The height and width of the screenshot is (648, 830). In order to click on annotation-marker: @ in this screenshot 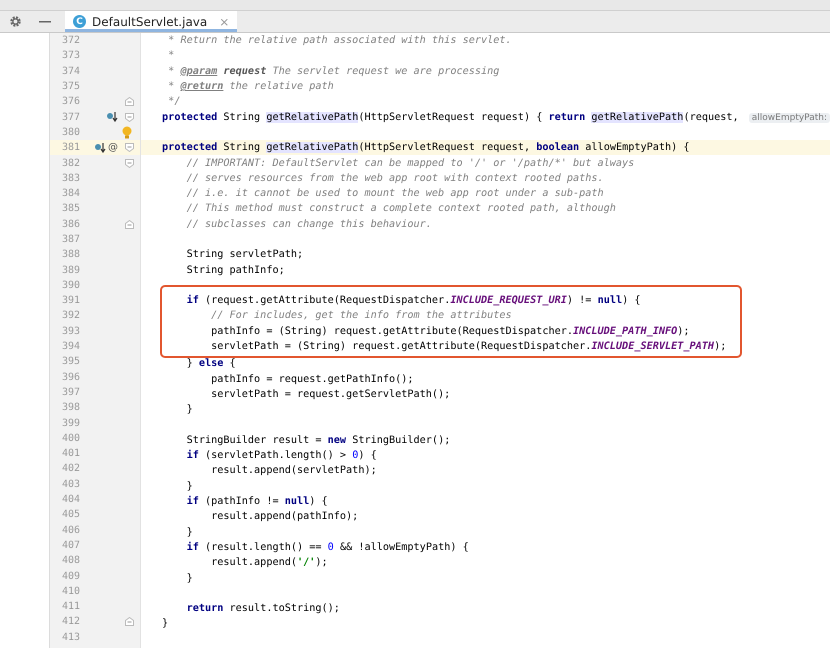, I will do `click(113, 148)`.